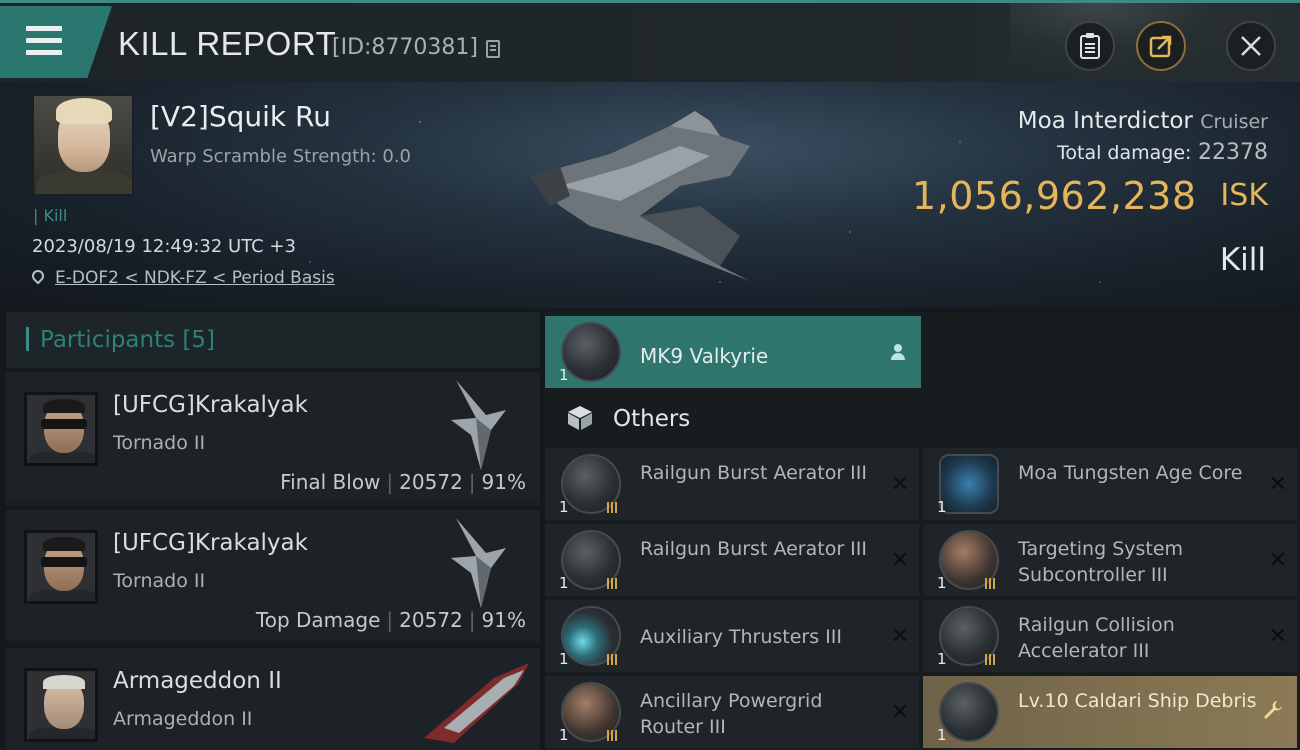  Describe the element at coordinates (83, 145) in the screenshot. I see `victim-portrait` at that location.